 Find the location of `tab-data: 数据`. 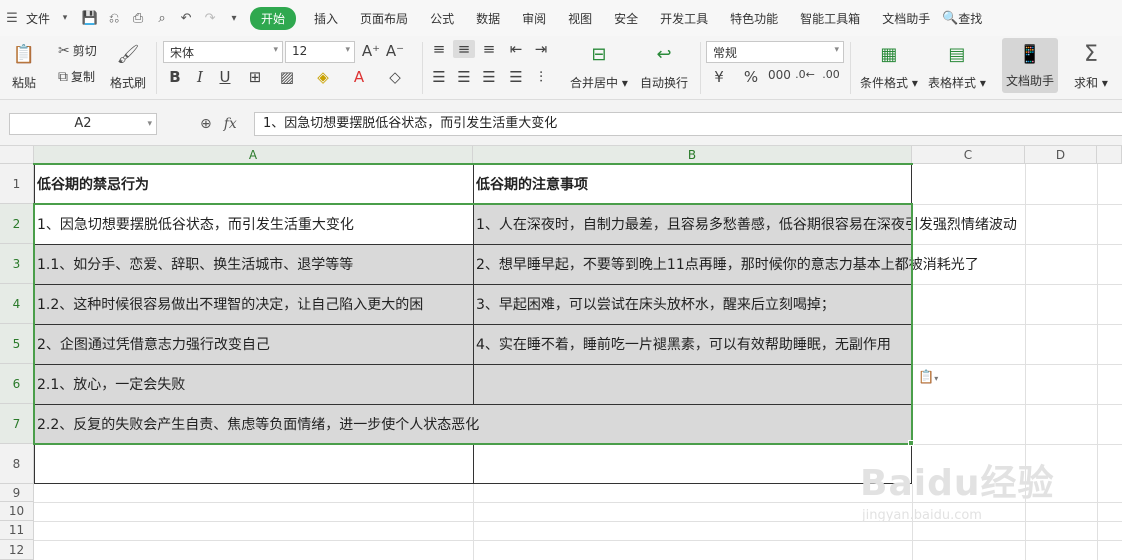

tab-data: 数据 is located at coordinates (488, 18).